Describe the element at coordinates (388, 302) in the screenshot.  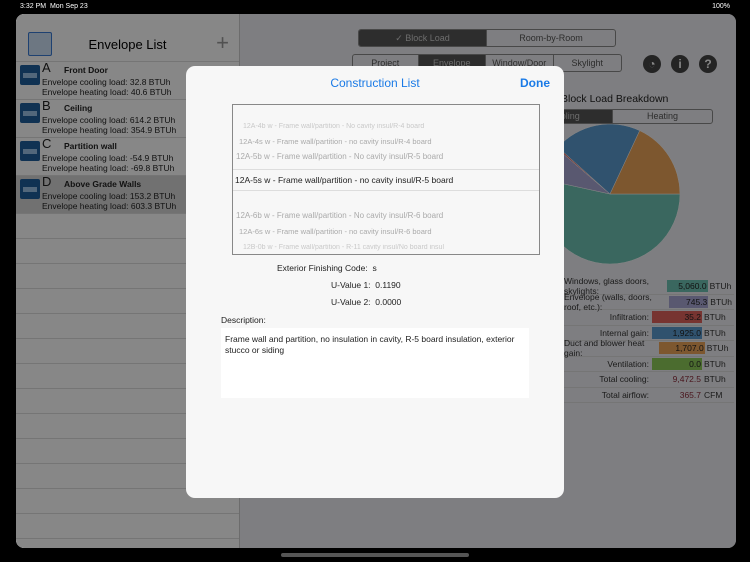
I see `u2-value: 0.0000` at that location.